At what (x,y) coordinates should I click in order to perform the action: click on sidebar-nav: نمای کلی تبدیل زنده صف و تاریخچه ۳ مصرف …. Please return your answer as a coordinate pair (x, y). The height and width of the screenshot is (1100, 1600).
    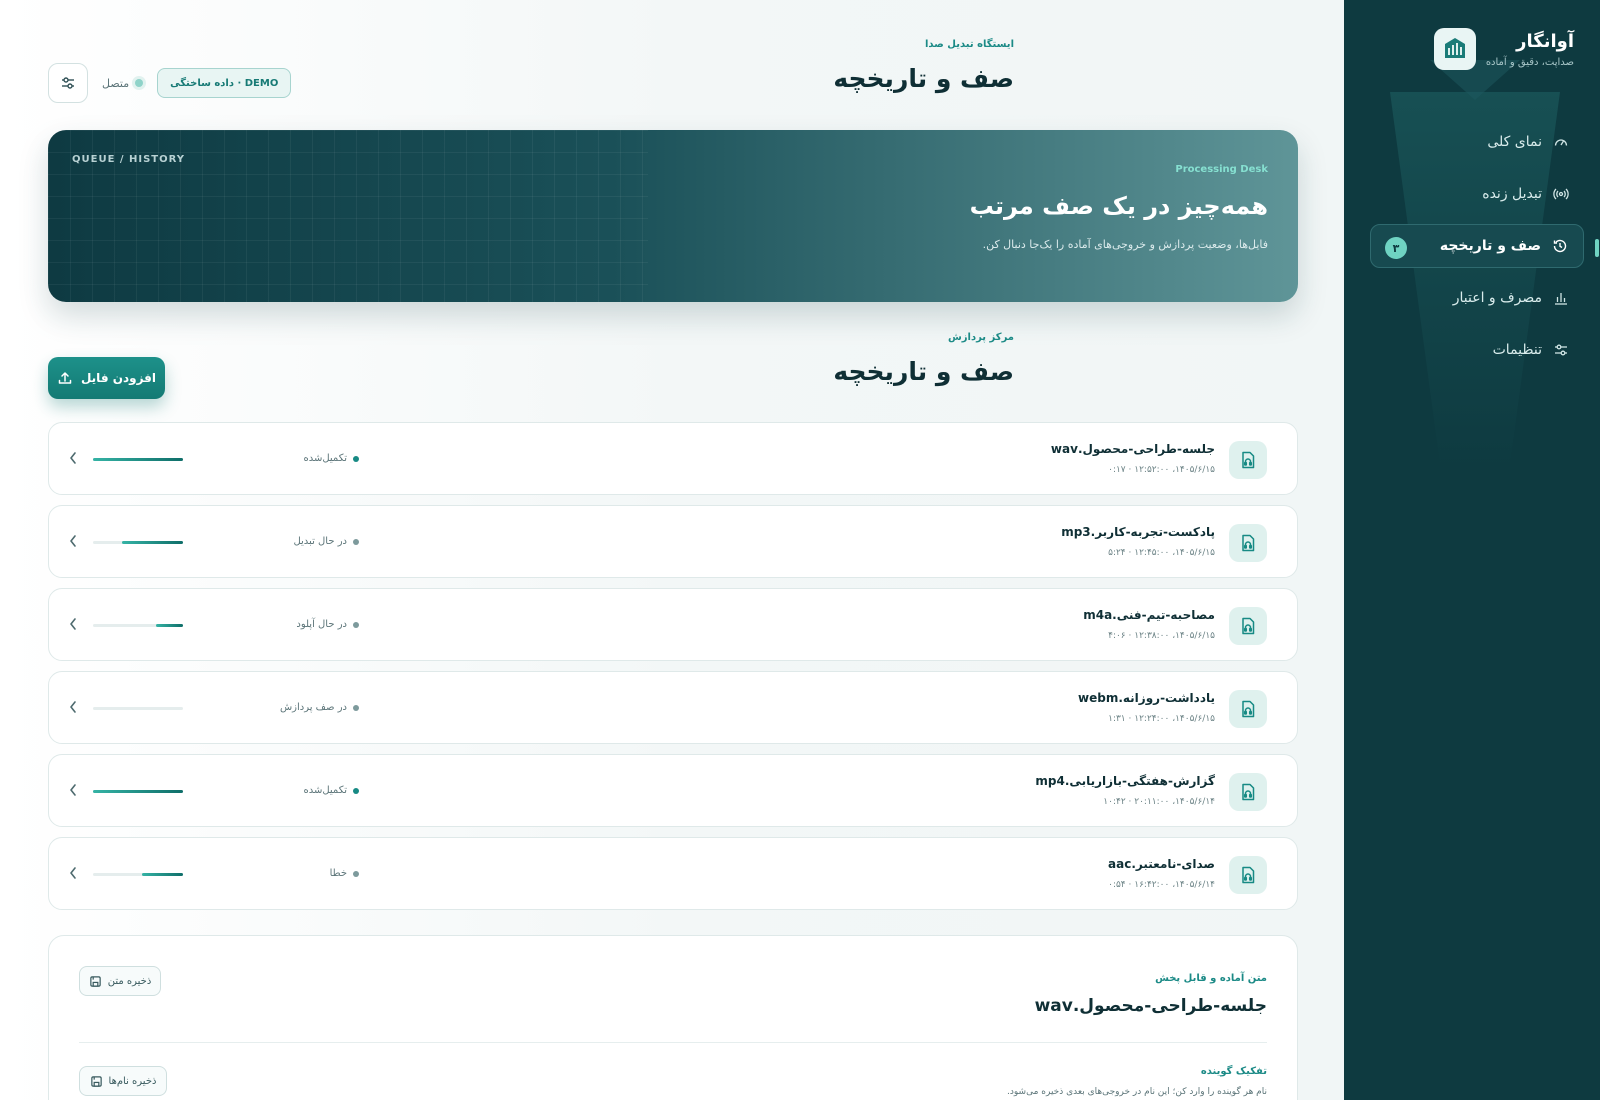
    Looking at the image, I should click on (1484, 250).